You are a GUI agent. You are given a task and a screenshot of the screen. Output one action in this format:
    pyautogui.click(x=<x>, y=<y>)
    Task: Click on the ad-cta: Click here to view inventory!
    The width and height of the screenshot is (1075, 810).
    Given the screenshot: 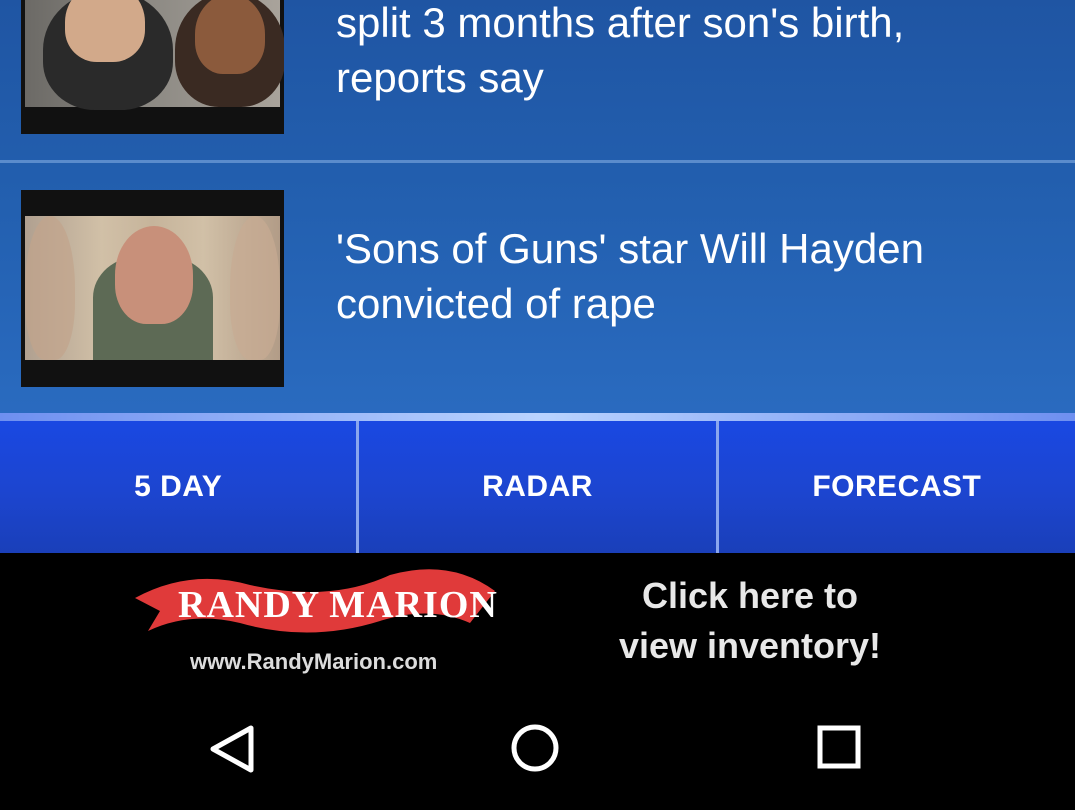 What is the action you would take?
    pyautogui.click(x=750, y=621)
    